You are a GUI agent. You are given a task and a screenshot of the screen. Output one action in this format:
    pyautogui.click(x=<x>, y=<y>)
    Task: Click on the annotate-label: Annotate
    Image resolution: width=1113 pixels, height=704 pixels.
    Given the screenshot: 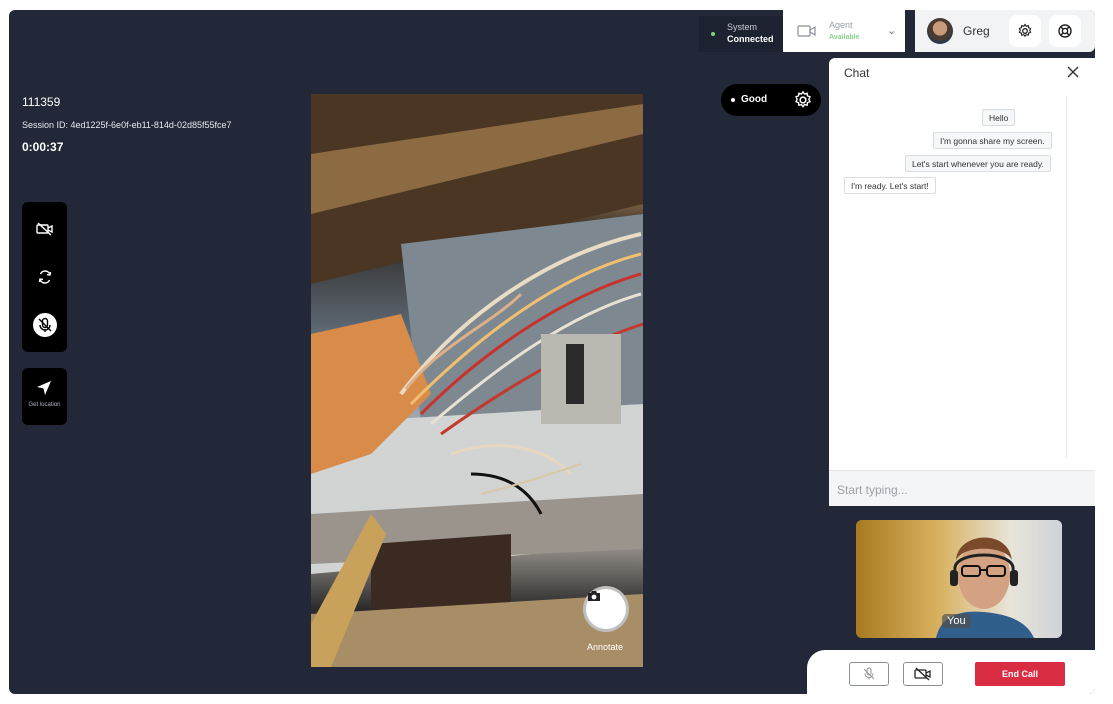 What is the action you would take?
    pyautogui.click(x=605, y=647)
    